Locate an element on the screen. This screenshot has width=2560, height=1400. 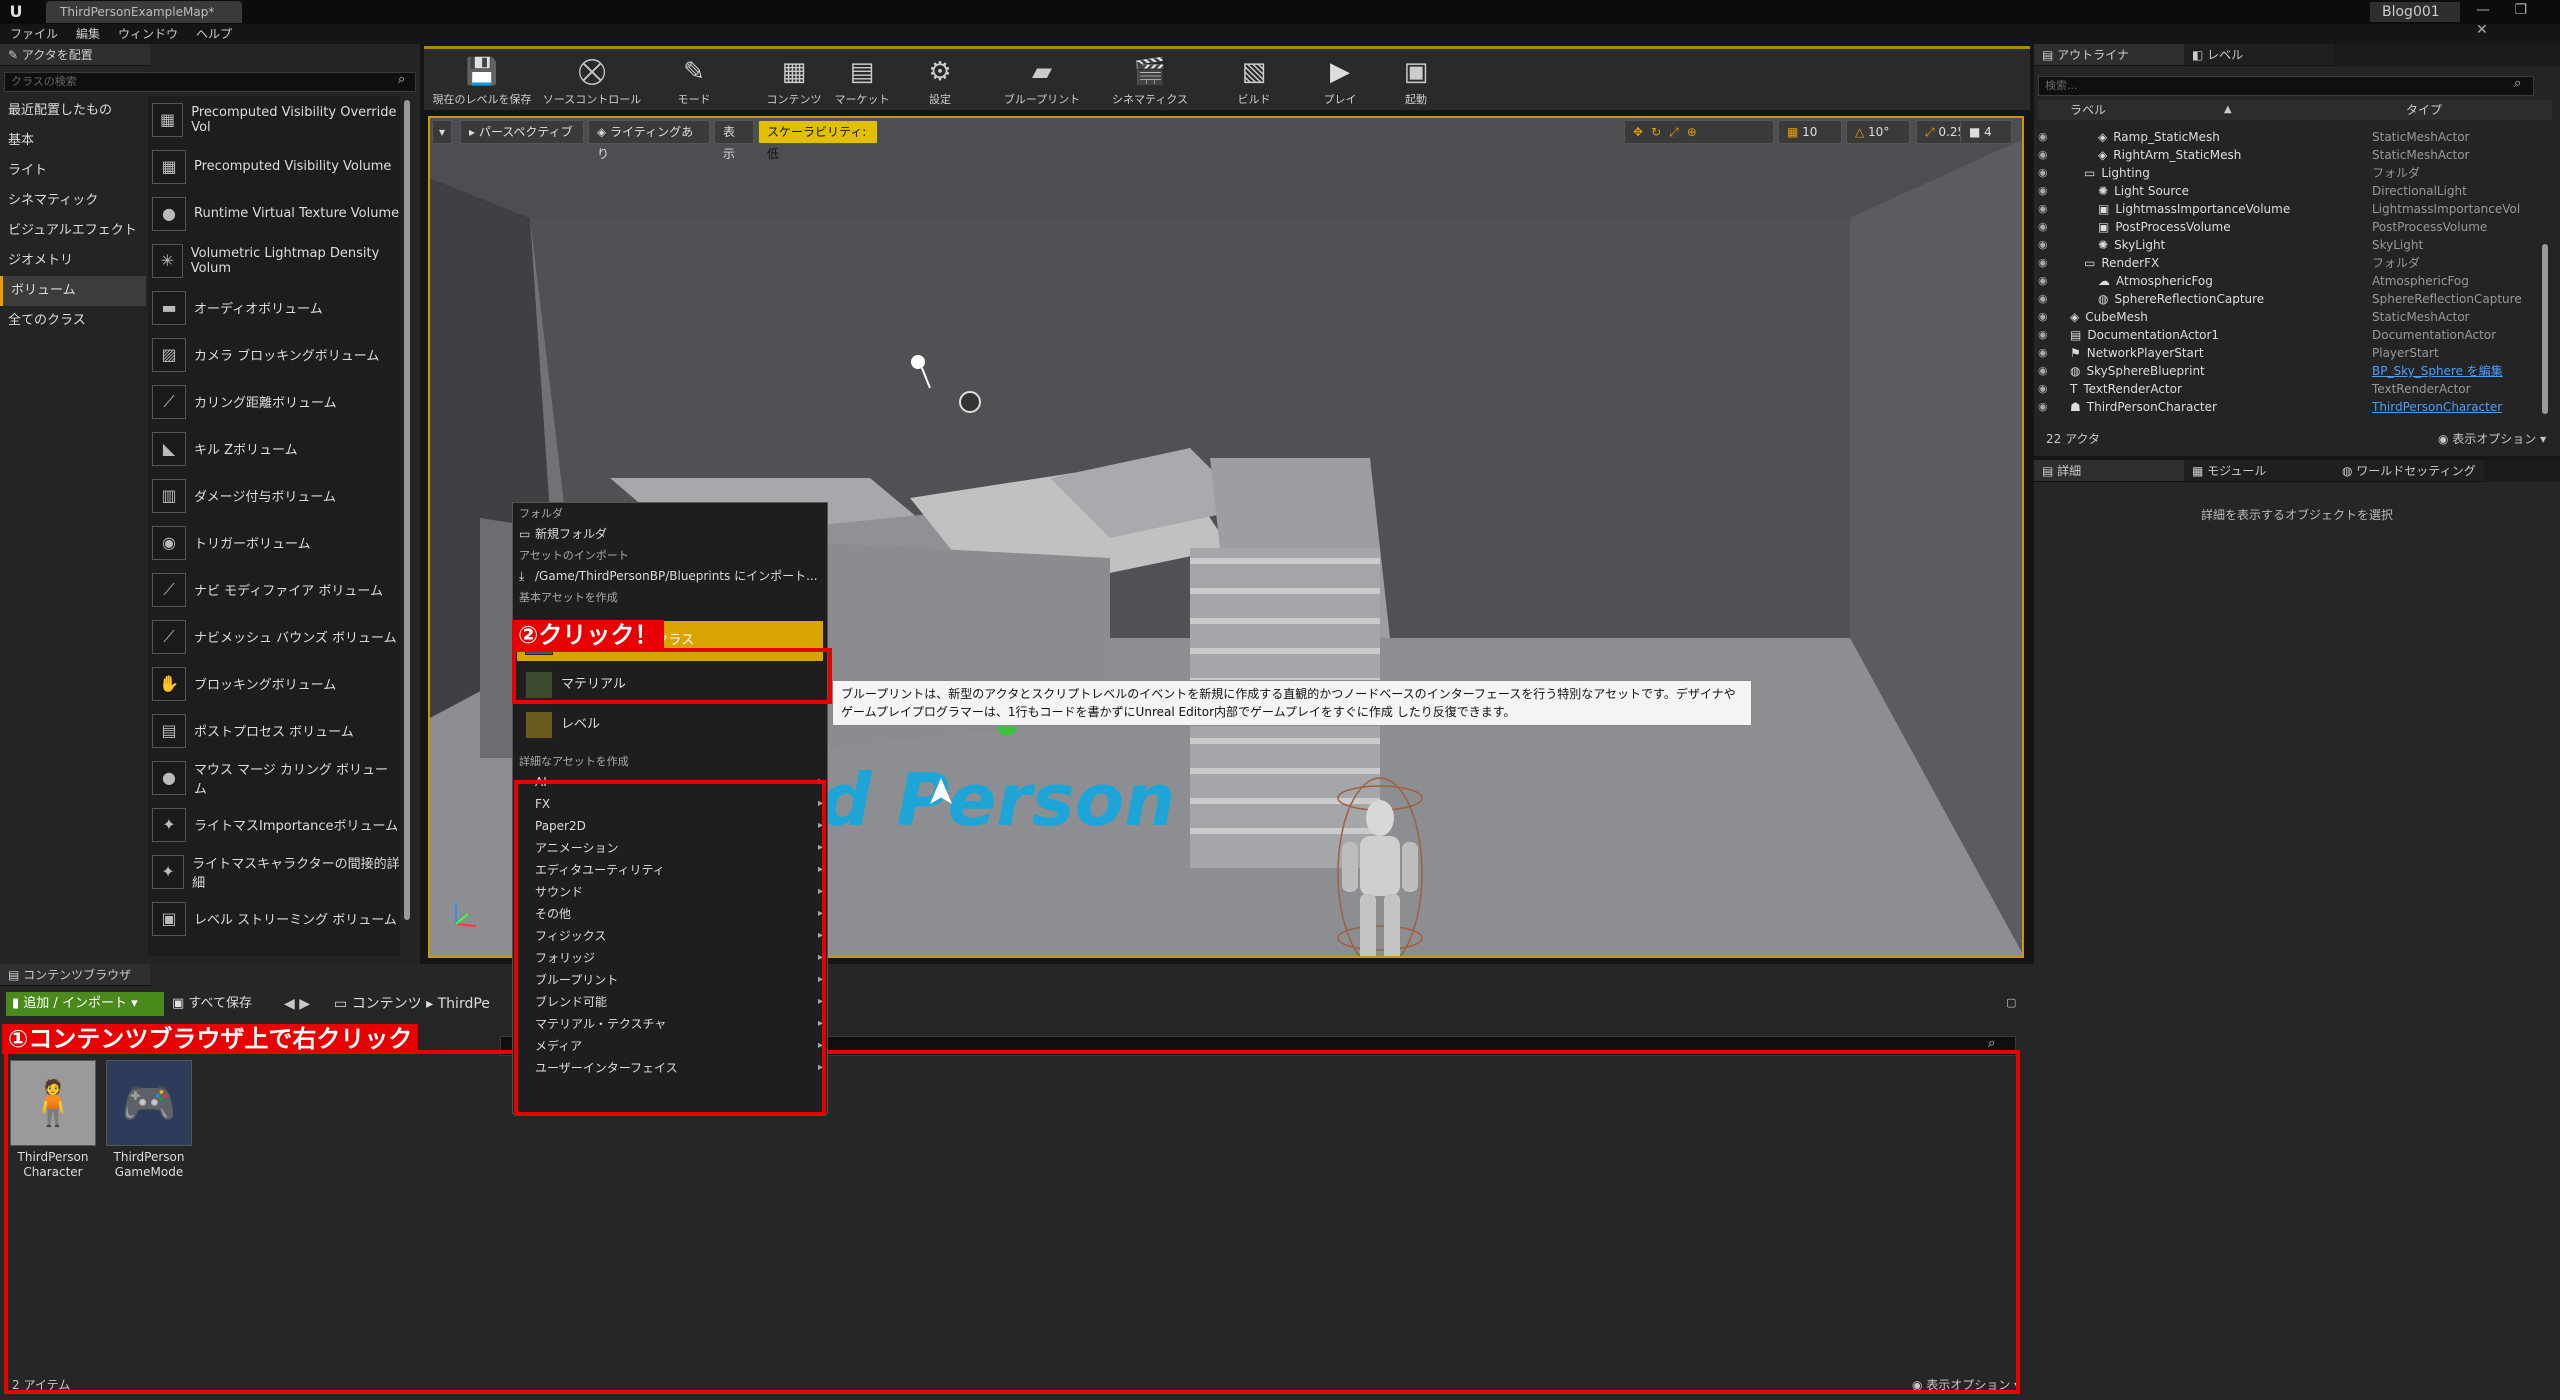
menu-level: レベル is located at coordinates (670, 725).